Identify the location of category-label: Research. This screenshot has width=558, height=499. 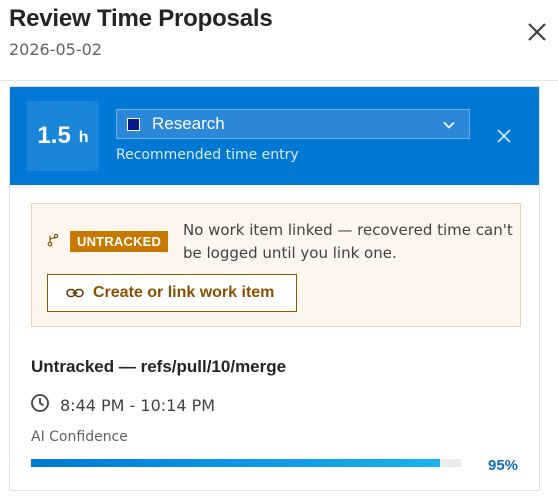
(188, 123).